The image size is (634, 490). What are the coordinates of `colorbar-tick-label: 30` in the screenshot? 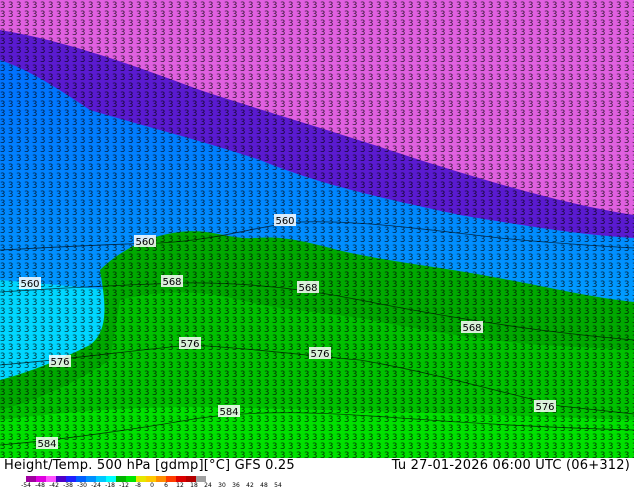 It's located at (222, 485).